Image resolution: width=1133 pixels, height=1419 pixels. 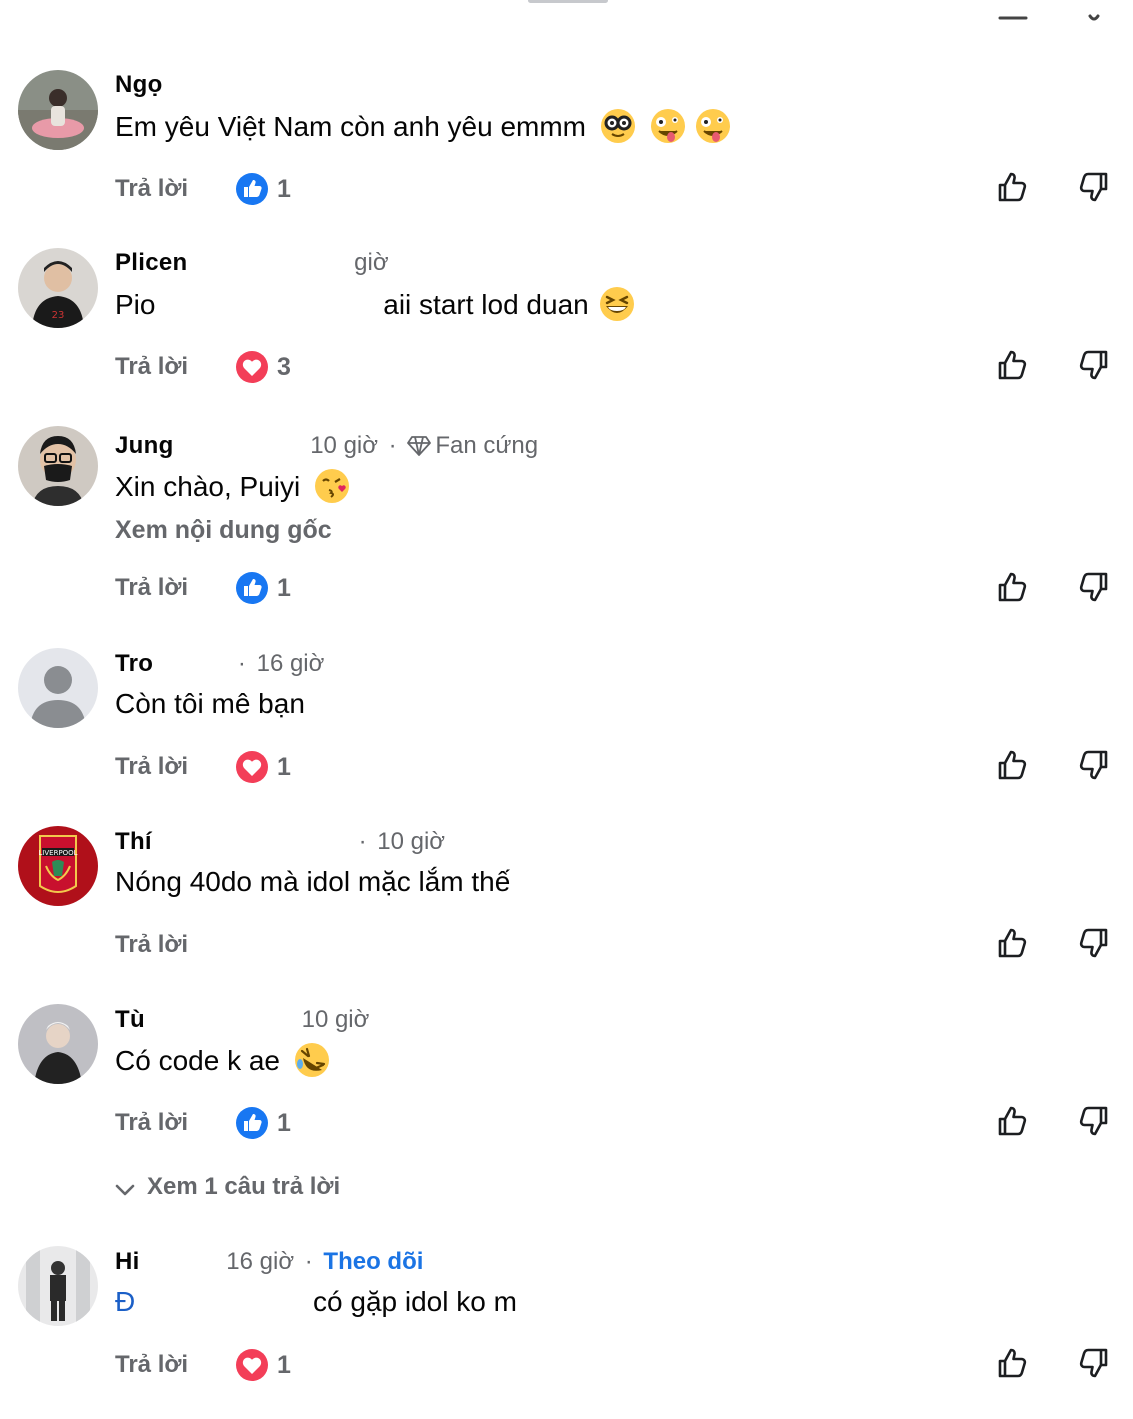 I want to click on mention-link: Đ, so click(x=125, y=1301).